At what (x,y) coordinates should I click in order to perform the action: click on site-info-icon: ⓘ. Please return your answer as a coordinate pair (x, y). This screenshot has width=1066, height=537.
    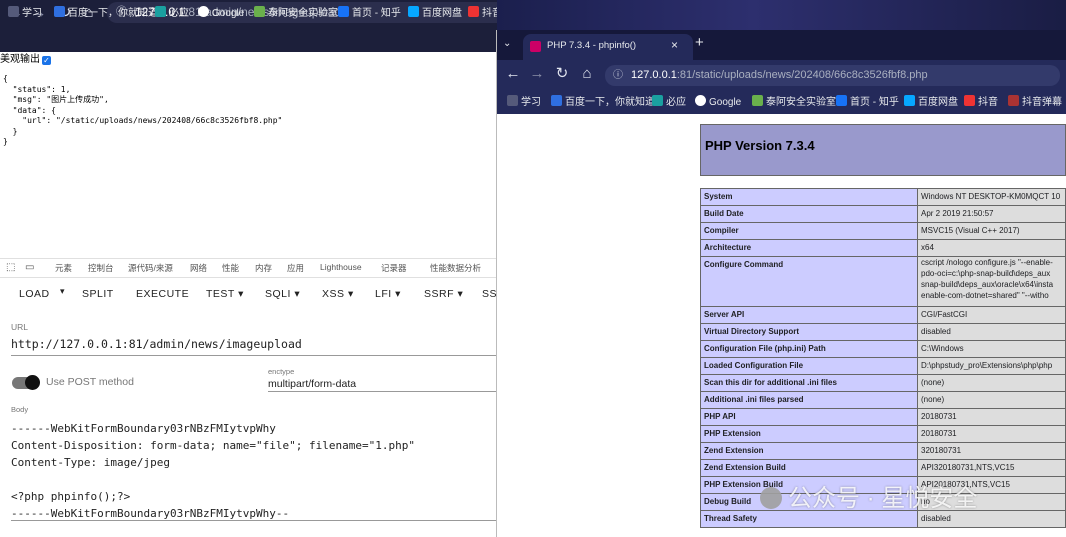
    Looking at the image, I should click on (618, 75).